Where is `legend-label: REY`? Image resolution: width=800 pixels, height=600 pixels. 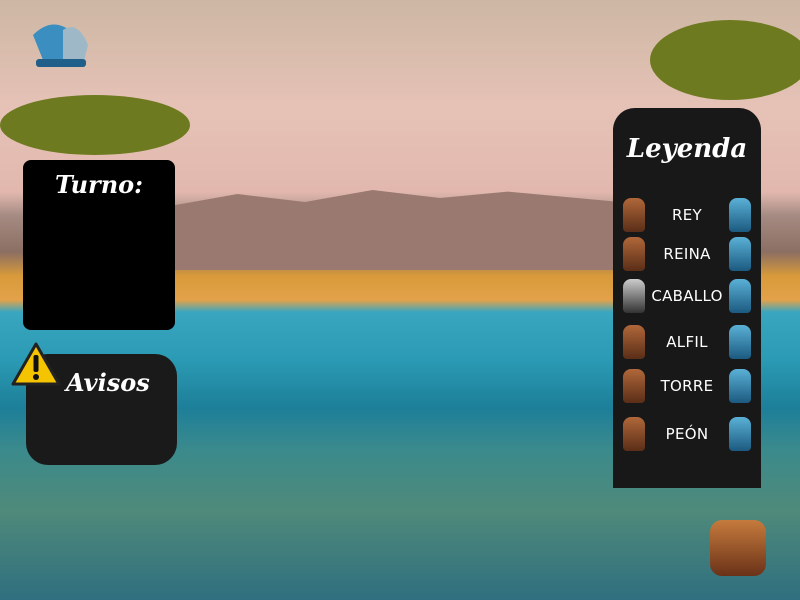
legend-label: REY is located at coordinates (687, 215).